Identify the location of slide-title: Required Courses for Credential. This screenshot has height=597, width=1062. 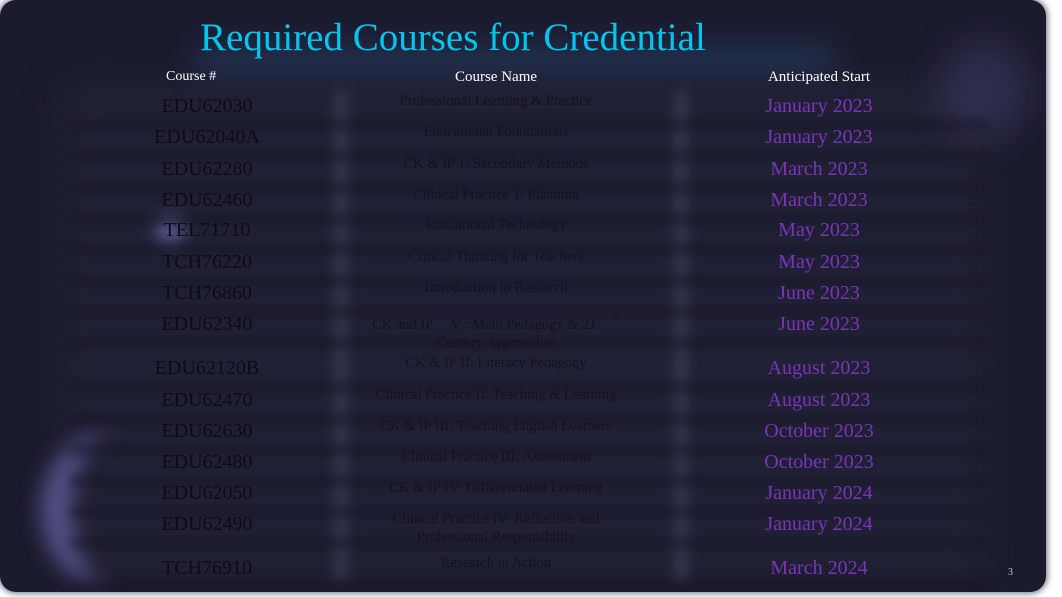
(453, 37).